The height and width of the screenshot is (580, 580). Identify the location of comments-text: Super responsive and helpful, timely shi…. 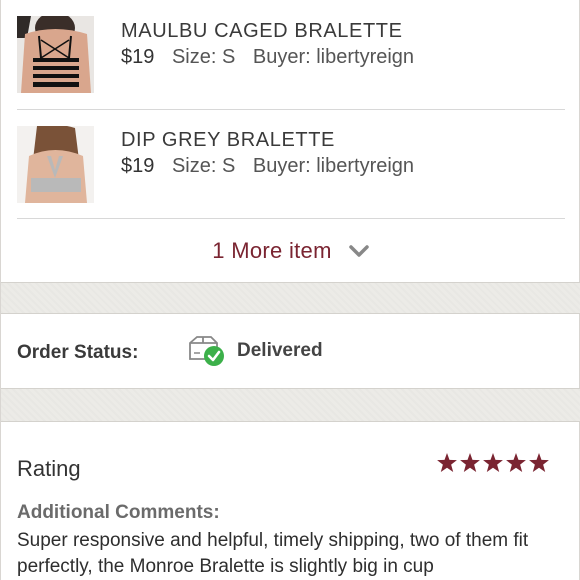
(273, 553).